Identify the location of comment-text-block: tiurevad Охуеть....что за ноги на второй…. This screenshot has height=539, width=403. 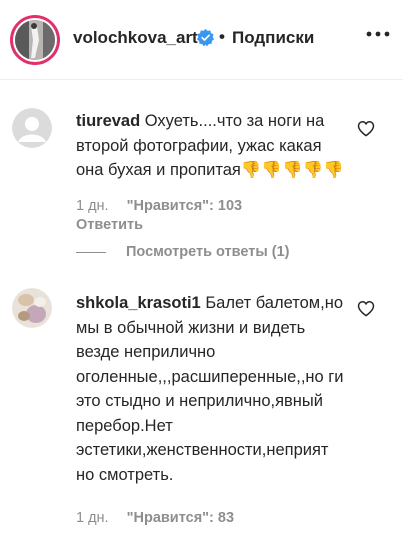
(212, 146).